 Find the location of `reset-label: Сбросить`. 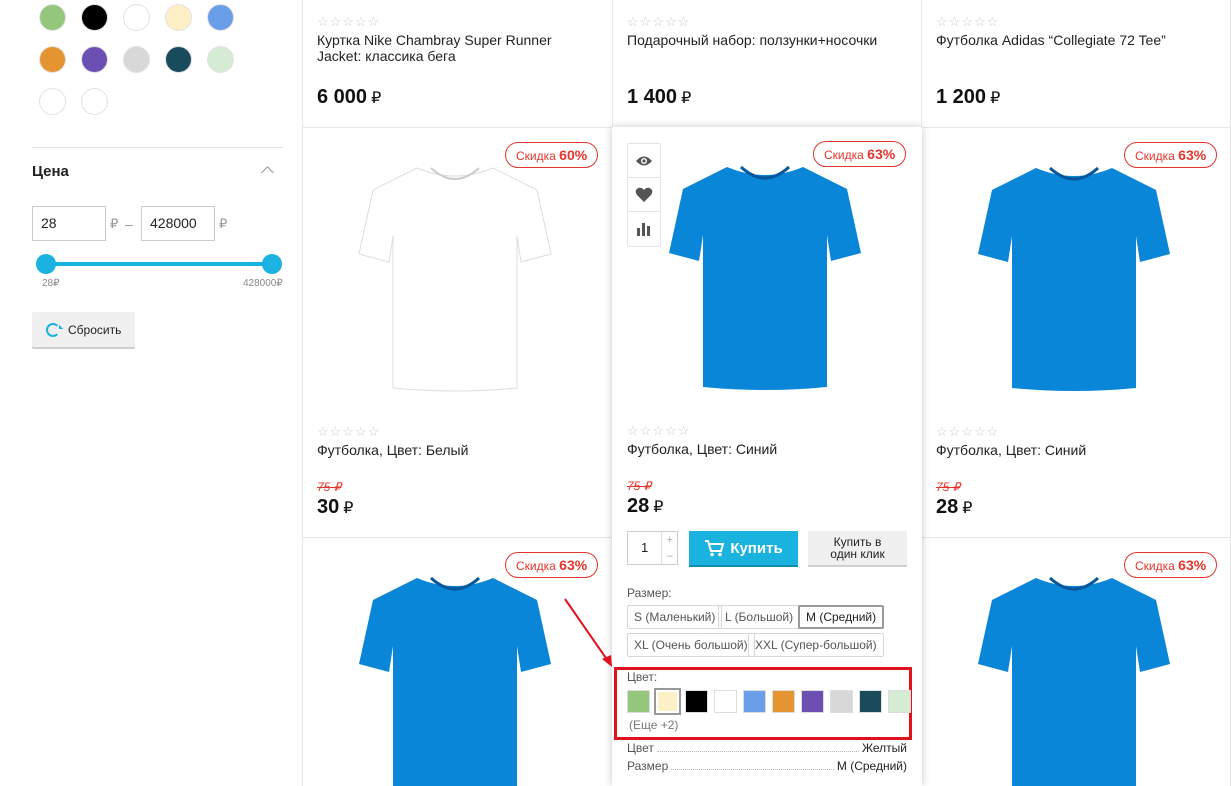

reset-label: Сбросить is located at coordinates (95, 329).